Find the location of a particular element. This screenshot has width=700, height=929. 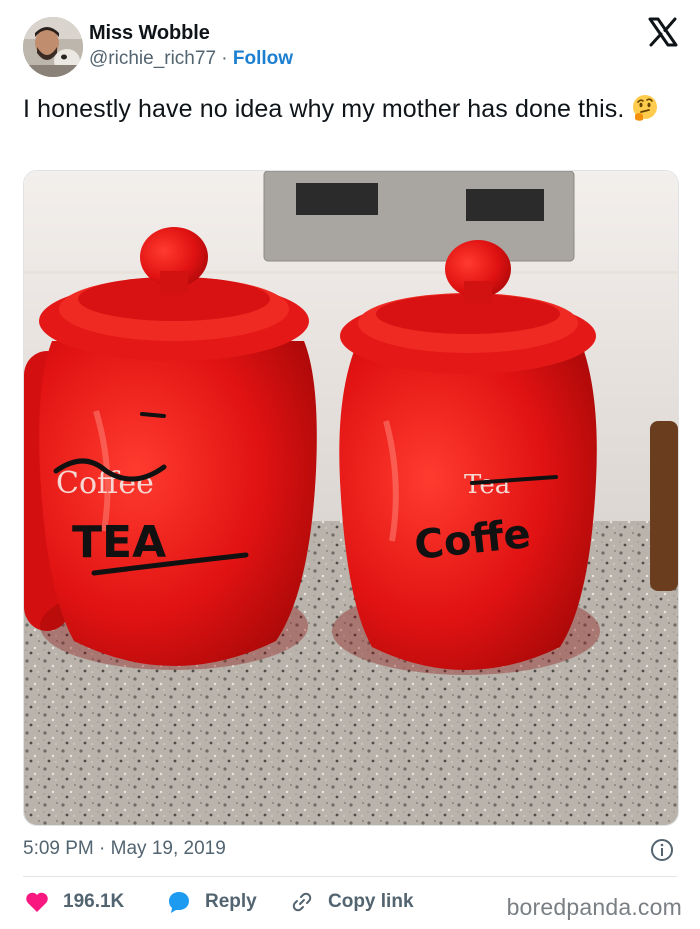

heart-icon is located at coordinates (37, 902).